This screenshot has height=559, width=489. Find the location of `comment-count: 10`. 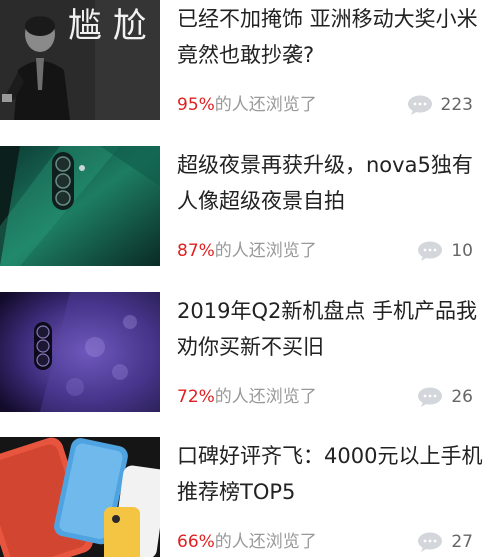

comment-count: 10 is located at coordinates (462, 251).